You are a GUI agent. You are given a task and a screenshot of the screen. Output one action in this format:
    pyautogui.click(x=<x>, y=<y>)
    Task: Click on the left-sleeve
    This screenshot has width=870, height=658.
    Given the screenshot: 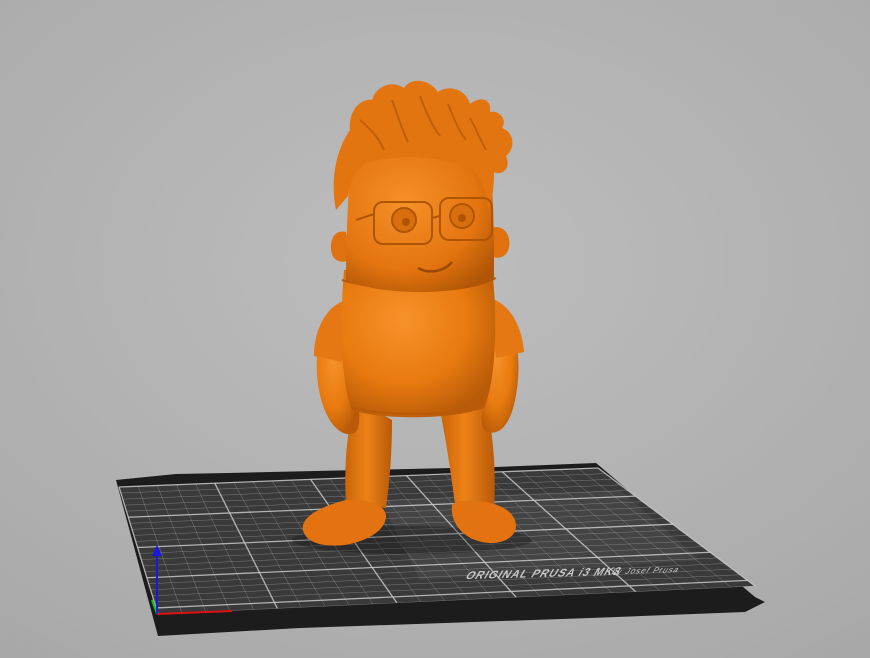 What is the action you would take?
    pyautogui.click(x=330, y=331)
    